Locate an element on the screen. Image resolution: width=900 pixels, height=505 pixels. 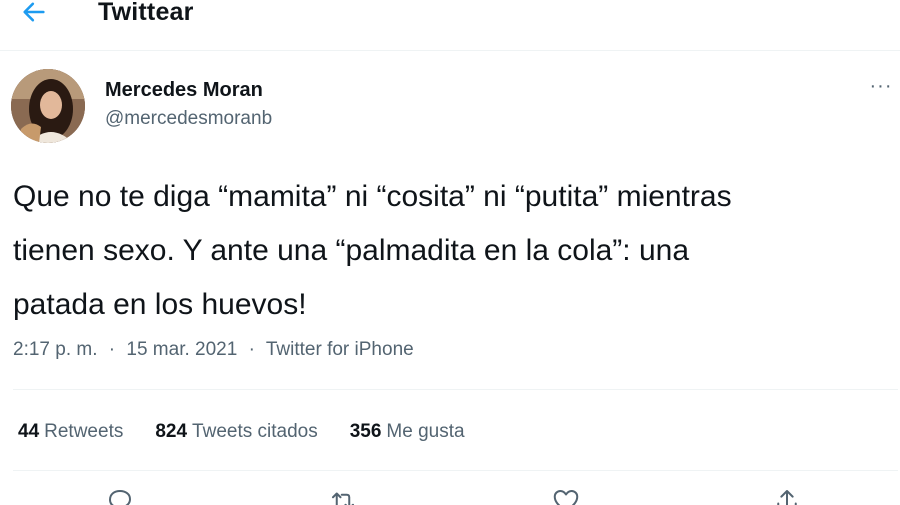
like-button is located at coordinates (566, 495).